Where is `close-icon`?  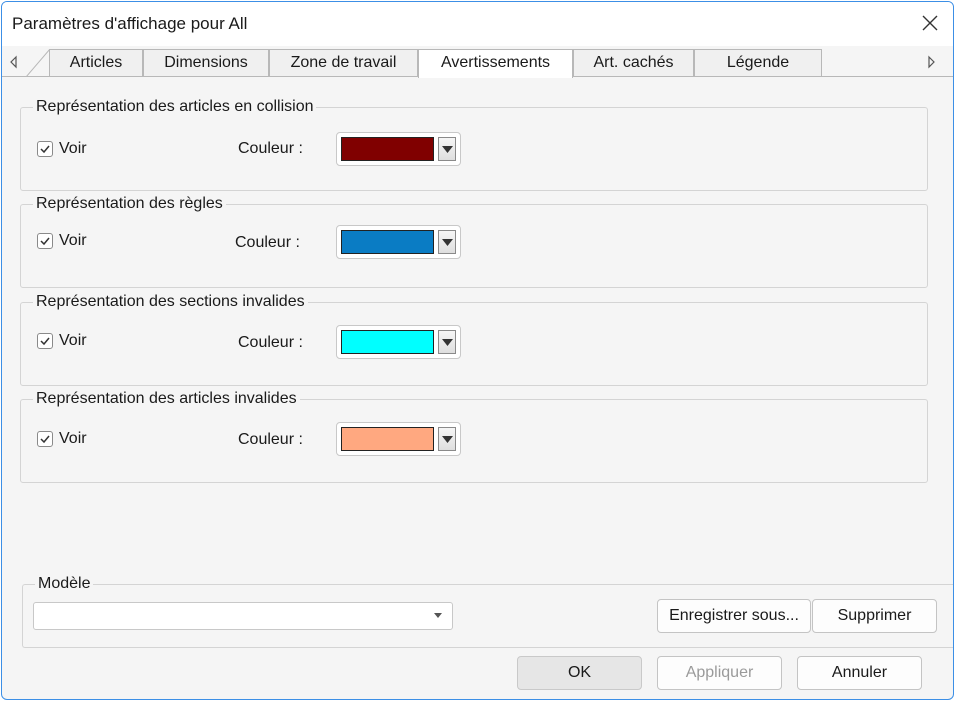
close-icon is located at coordinates (930, 23).